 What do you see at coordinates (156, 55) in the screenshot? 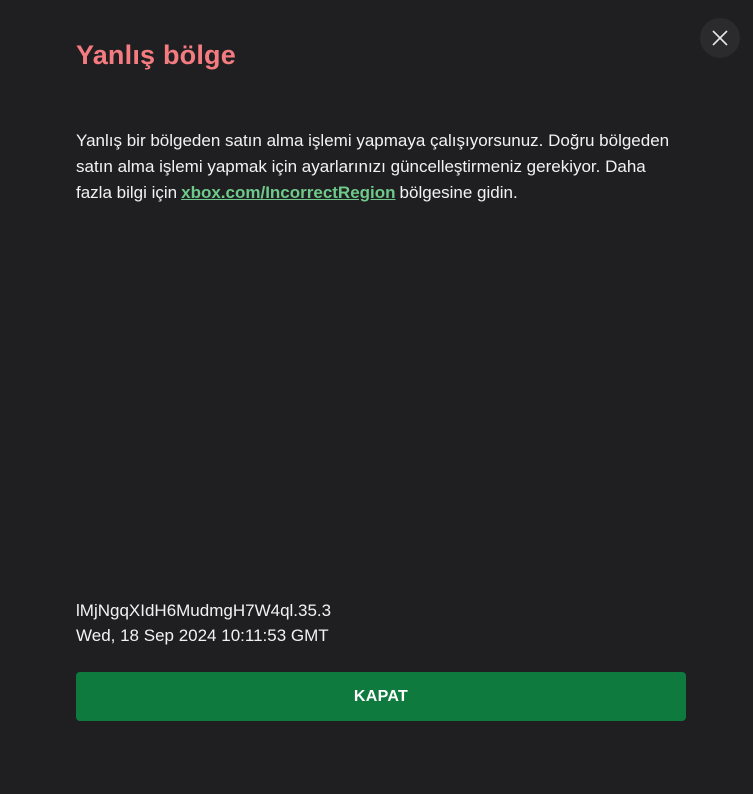
I see `dialog-title: Yanlış bölge` at bounding box center [156, 55].